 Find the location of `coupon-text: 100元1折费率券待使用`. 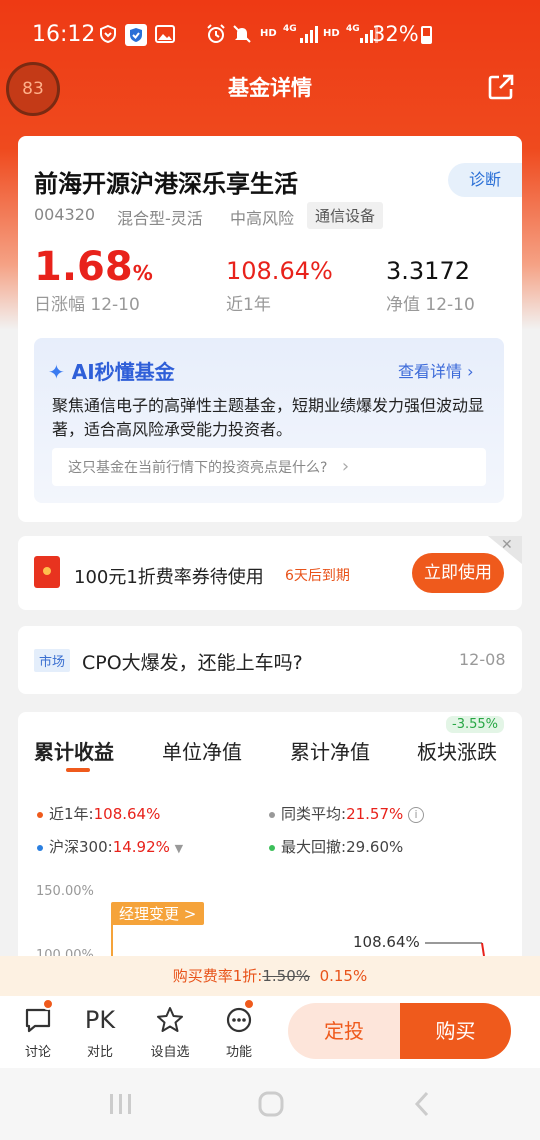

coupon-text: 100元1折费率券待使用 is located at coordinates (169, 577).